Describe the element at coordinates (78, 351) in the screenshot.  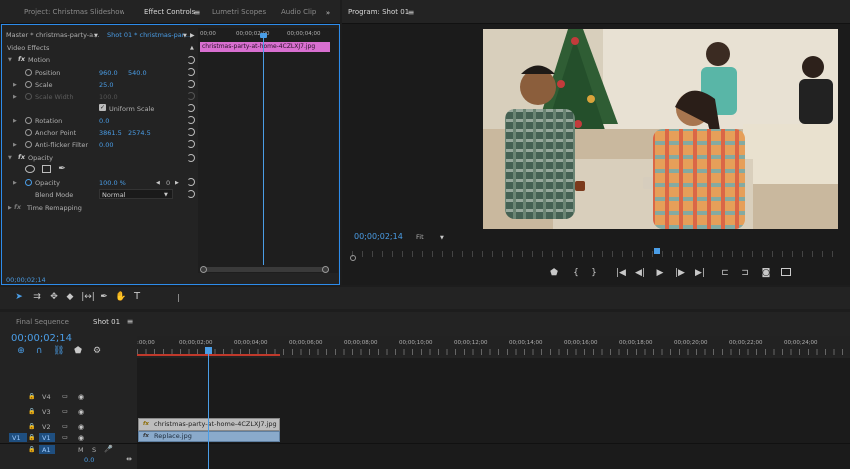
I see `add-marker-icon: ⬟` at that location.